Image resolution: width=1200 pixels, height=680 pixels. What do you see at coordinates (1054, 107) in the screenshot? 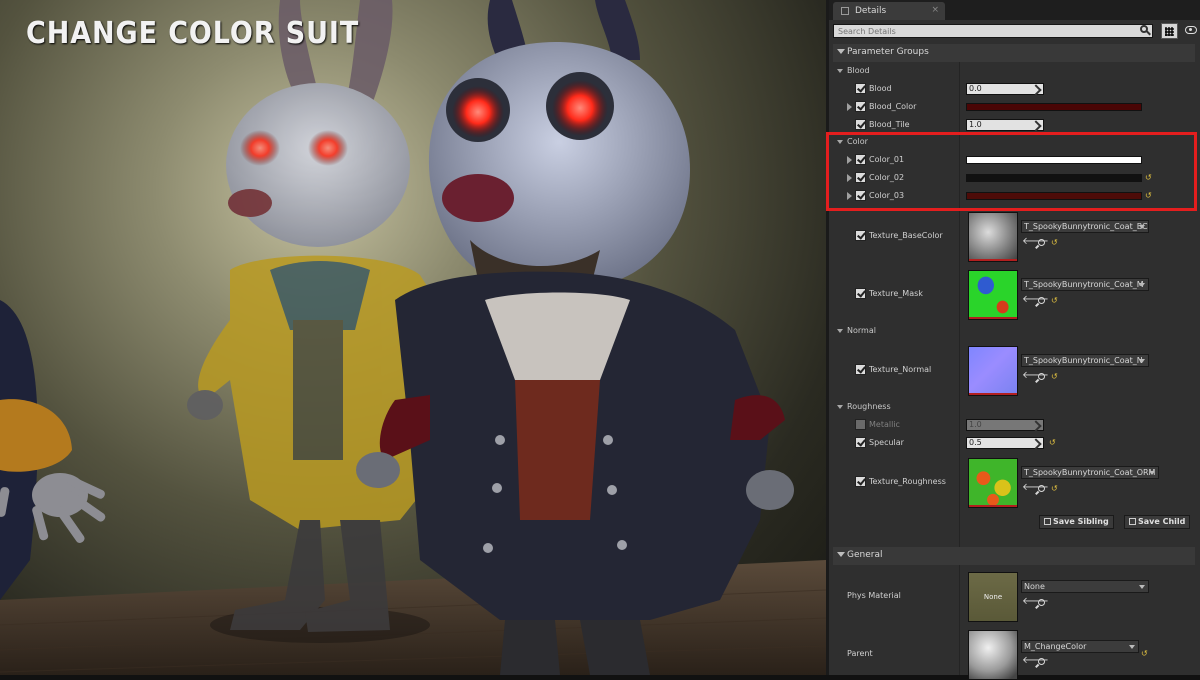
I see `blood-color-swatch` at bounding box center [1054, 107].